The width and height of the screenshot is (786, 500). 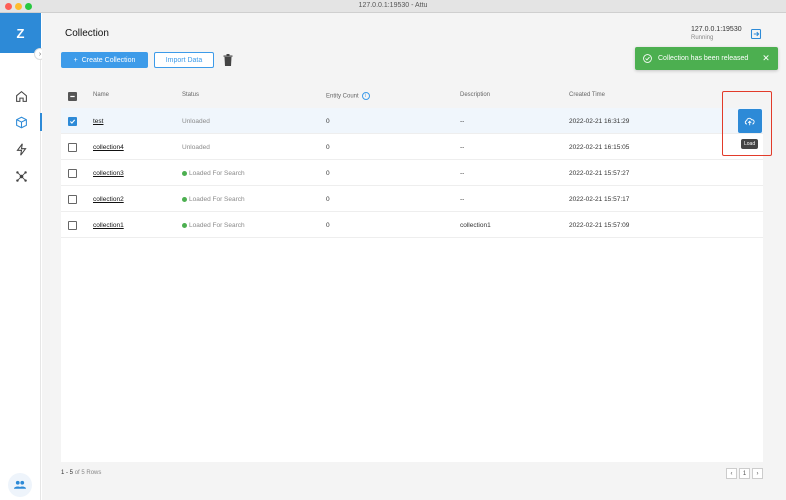 What do you see at coordinates (88, 473) in the screenshot?
I see `pagination-total: of 5 Rows` at bounding box center [88, 473].